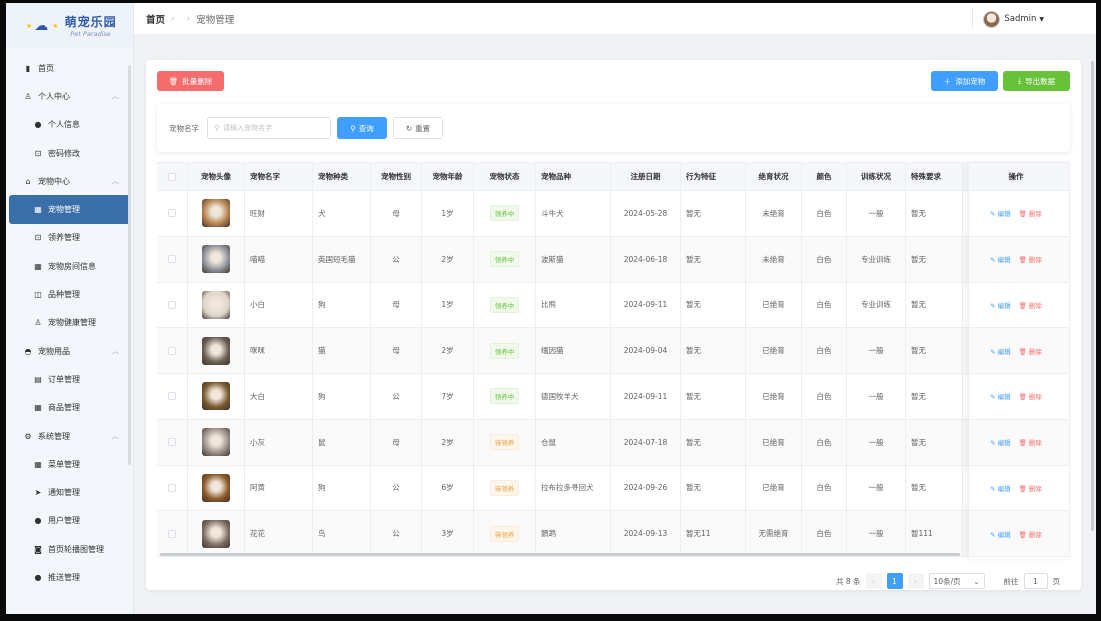 This screenshot has width=1101, height=621. Describe the element at coordinates (38, 323) in the screenshot. I see `user-icon: ♙` at that location.